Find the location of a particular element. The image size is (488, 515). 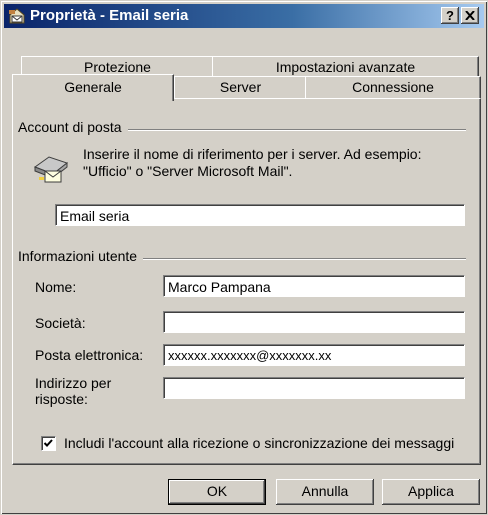

ok-button: OK is located at coordinates (217, 492).